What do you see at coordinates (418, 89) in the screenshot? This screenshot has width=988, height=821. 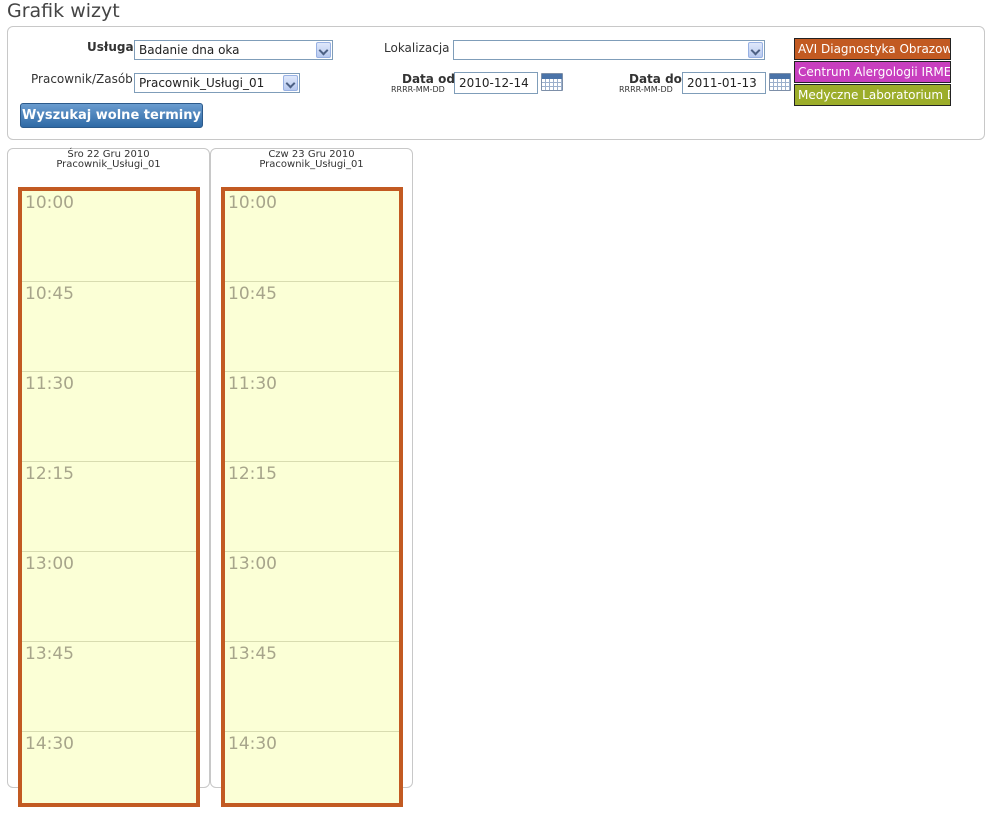 I see `date-from-format: RRRR-MM-DD` at bounding box center [418, 89].